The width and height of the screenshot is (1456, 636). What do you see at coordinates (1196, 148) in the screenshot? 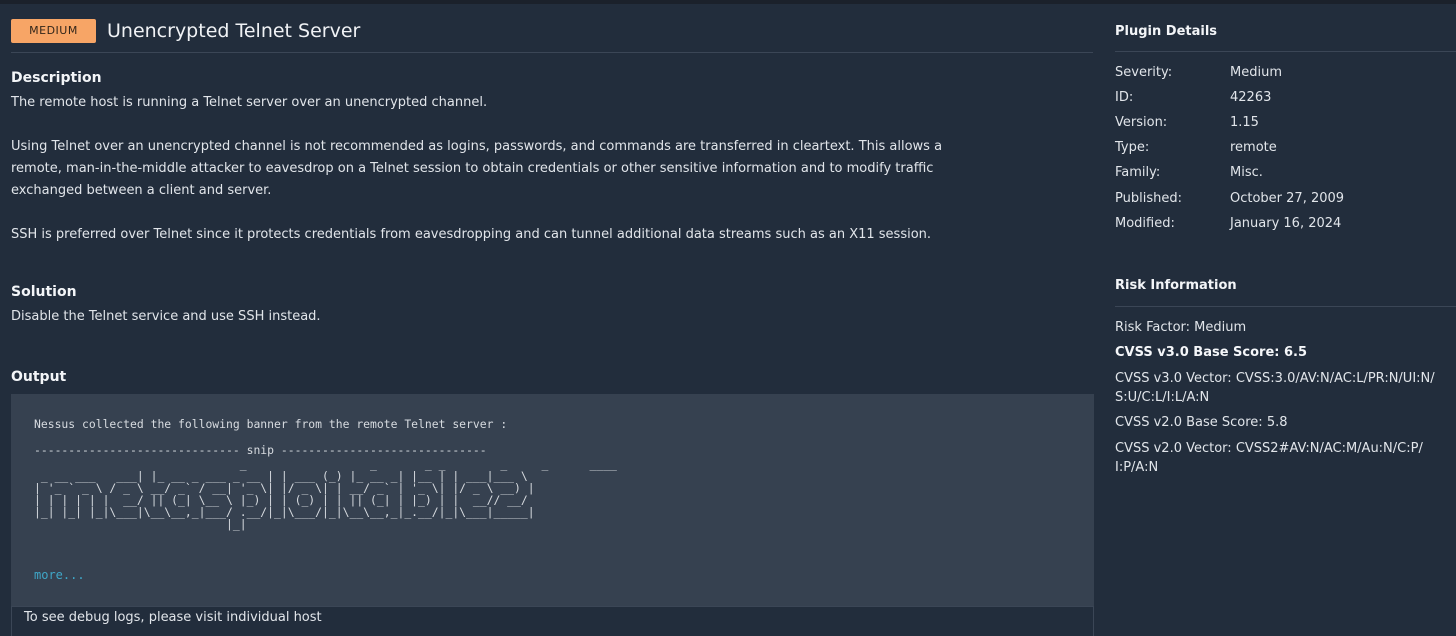
I see `detail-row-type: Type: remote` at bounding box center [1196, 148].